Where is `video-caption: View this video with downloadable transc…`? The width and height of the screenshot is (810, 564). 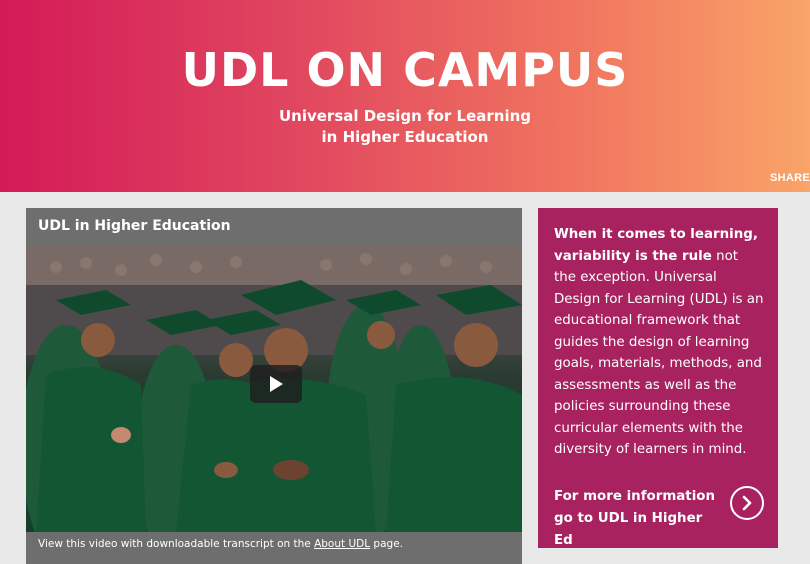 video-caption: View this video with downloadable transc… is located at coordinates (220, 544).